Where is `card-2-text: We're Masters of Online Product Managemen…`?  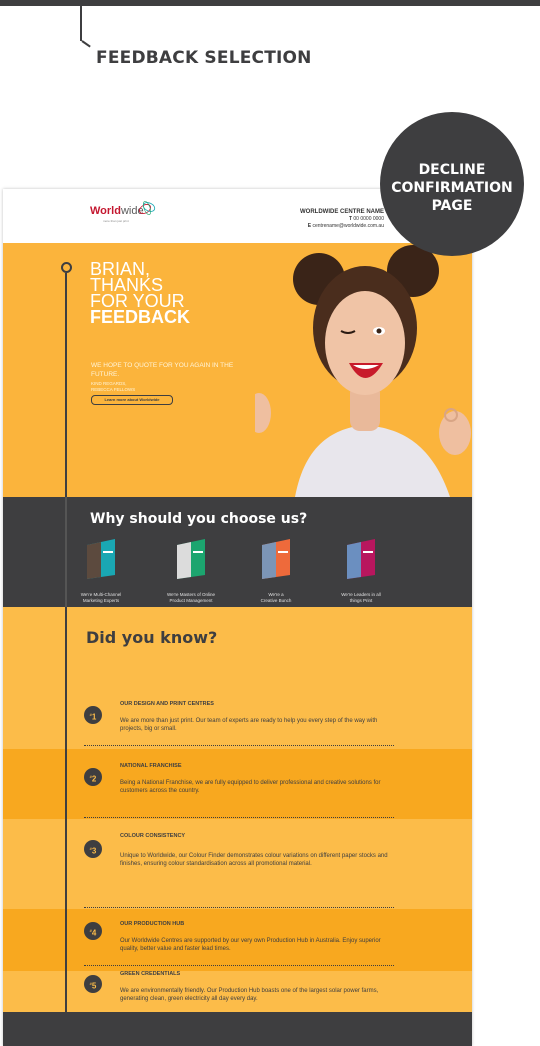
card-2-text: We're Masters of Online Product Managemen… is located at coordinates (191, 598).